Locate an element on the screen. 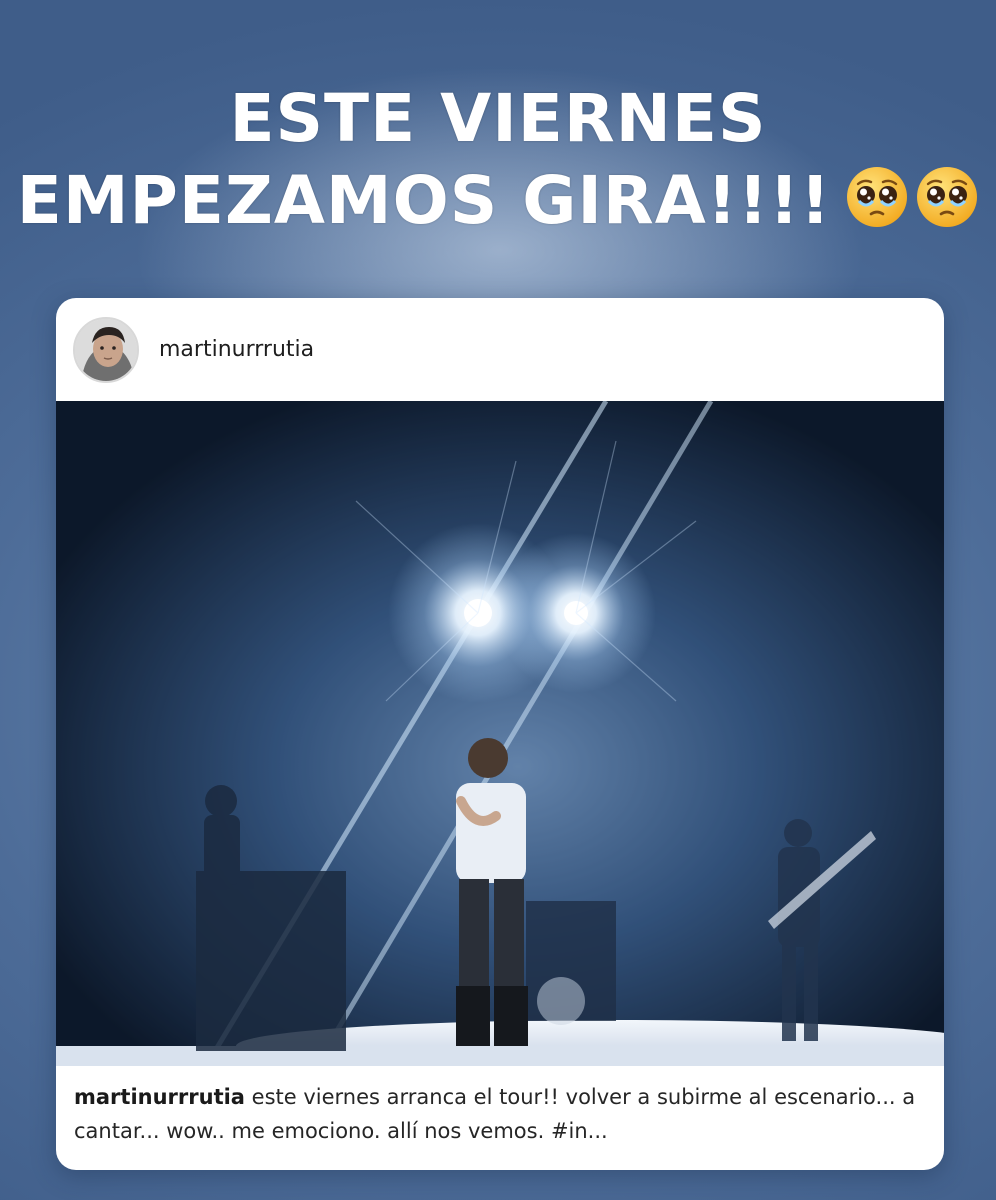  story-title-line-2: EMPEZAMOS GIRA!!!! is located at coordinates (498, 204).